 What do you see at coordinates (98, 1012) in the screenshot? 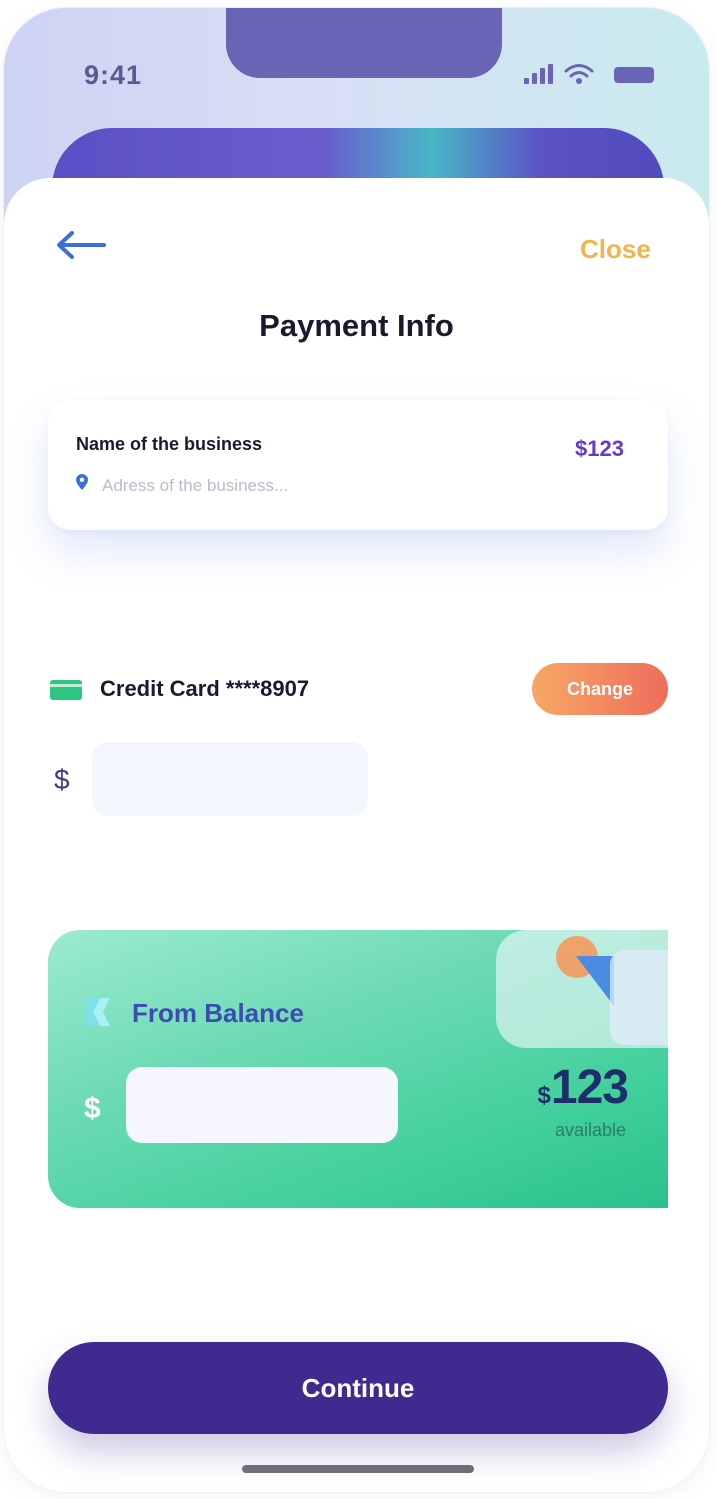
I see `balance-logo-icon` at bounding box center [98, 1012].